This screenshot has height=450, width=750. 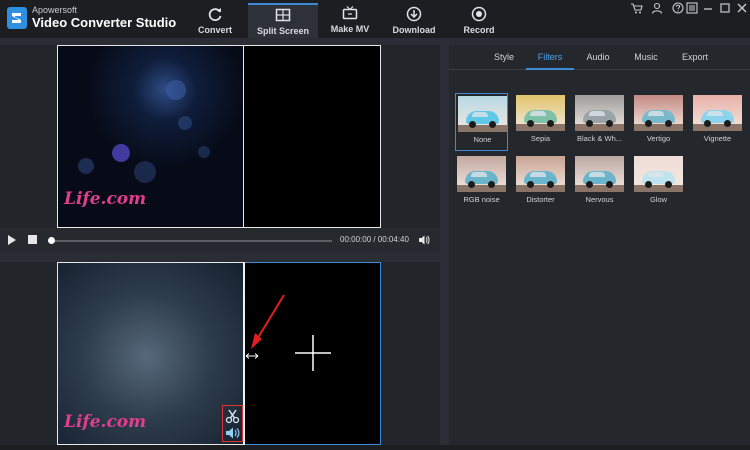 I want to click on filter-label: Vertigo, so click(x=658, y=138).